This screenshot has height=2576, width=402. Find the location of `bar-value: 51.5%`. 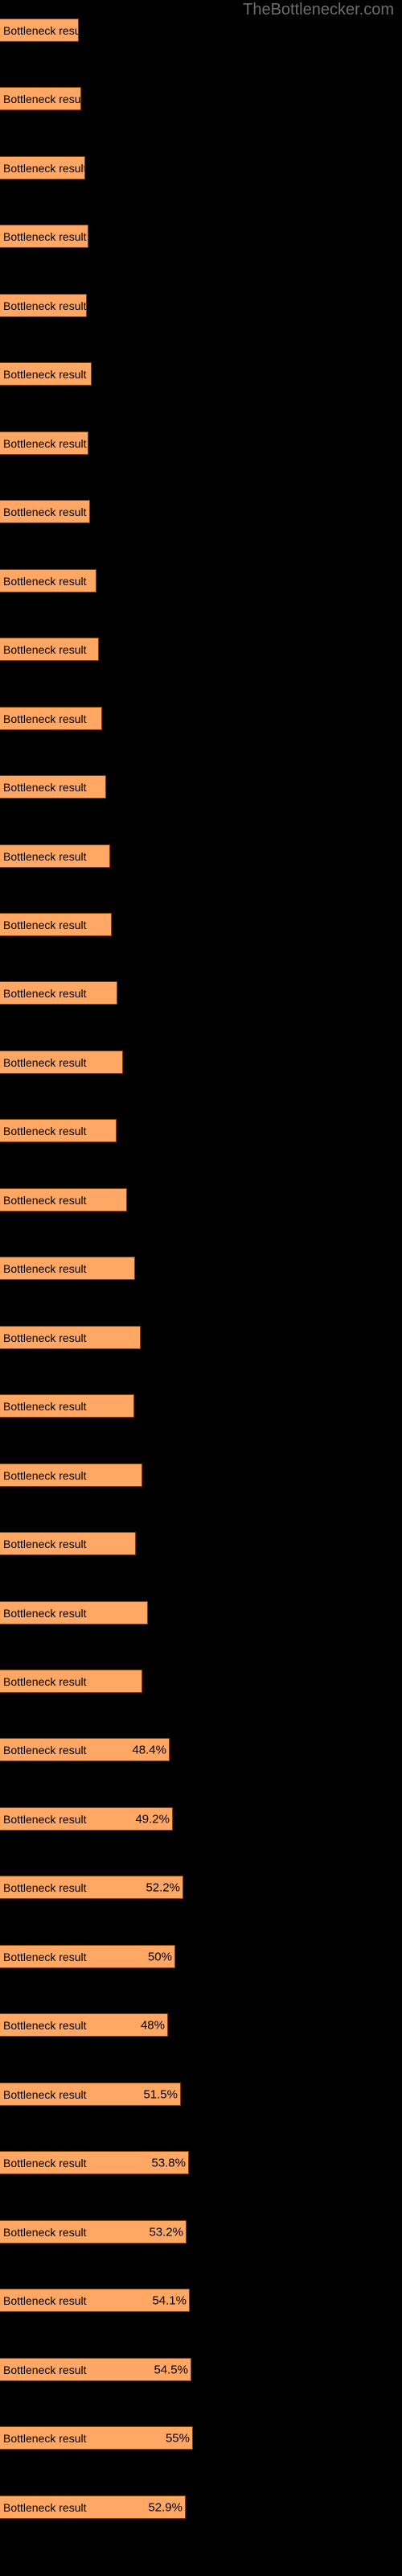

bar-value: 51.5% is located at coordinates (160, 2094).